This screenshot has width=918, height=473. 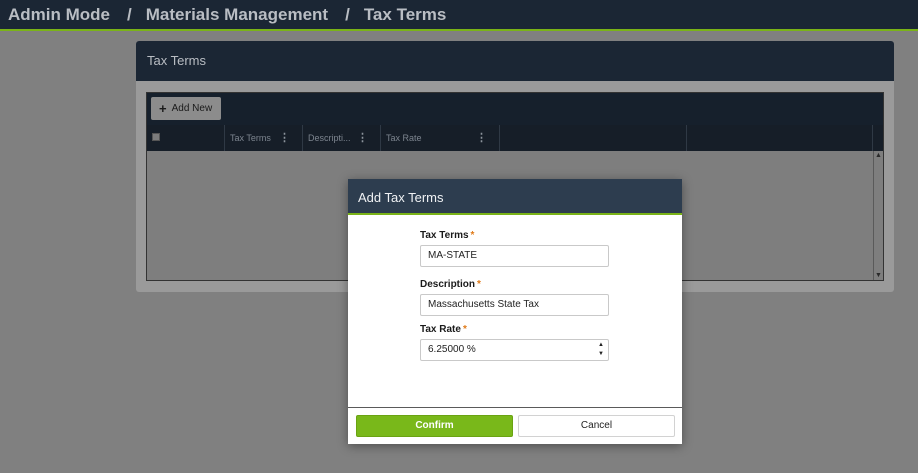 I want to click on column-header-tax-terms: Tax Terms ⋮, so click(x=264, y=138).